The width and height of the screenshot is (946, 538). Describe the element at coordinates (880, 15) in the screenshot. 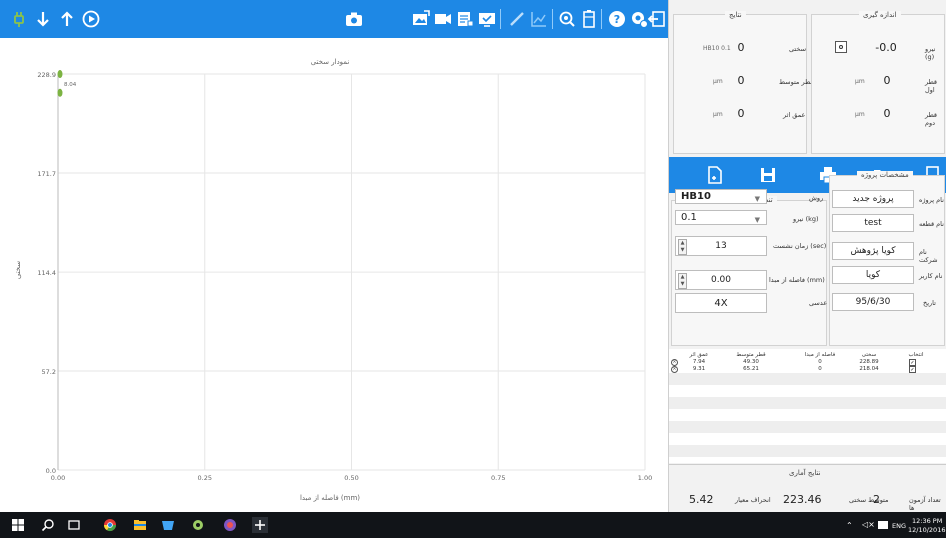

I see `measurement-title: اندازه گیری` at that location.